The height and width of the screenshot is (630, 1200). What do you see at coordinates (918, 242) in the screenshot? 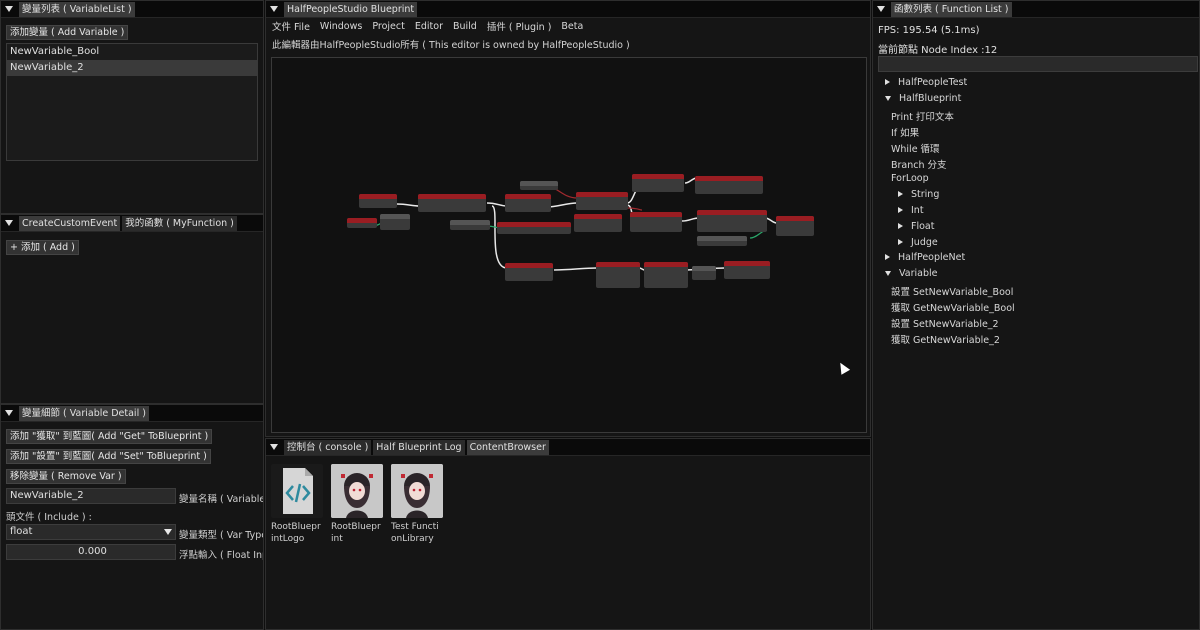
I see `tree-item-judge: Judge` at bounding box center [918, 242].